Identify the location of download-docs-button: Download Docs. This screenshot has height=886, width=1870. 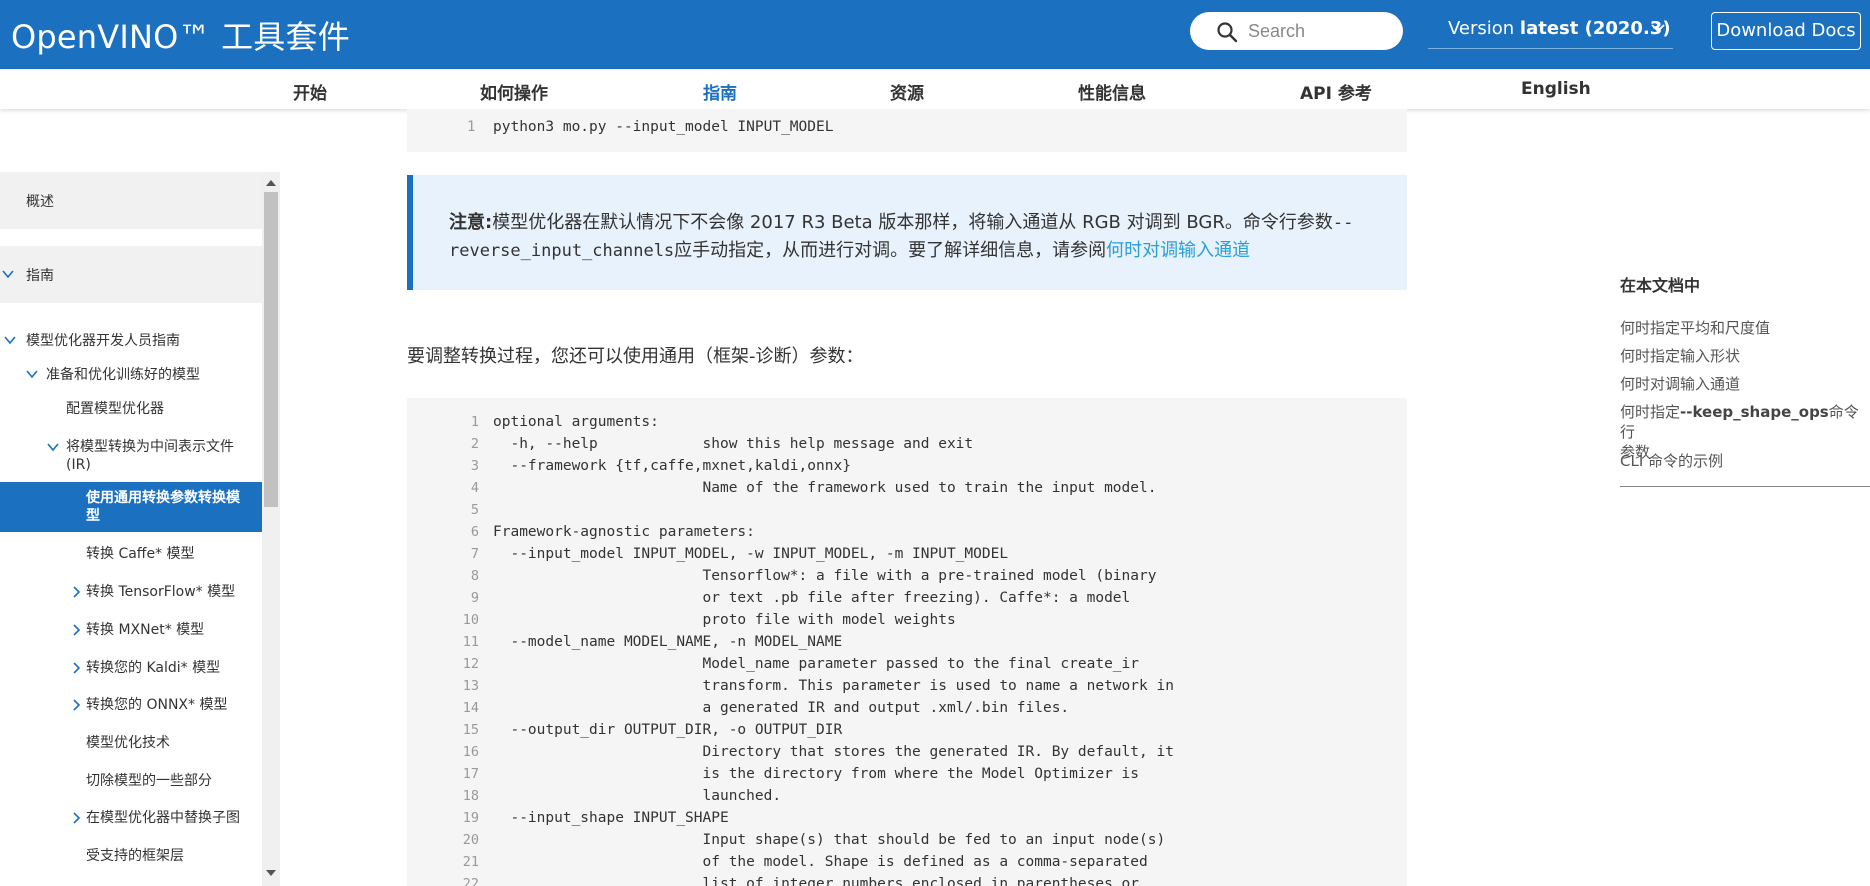
(1786, 31).